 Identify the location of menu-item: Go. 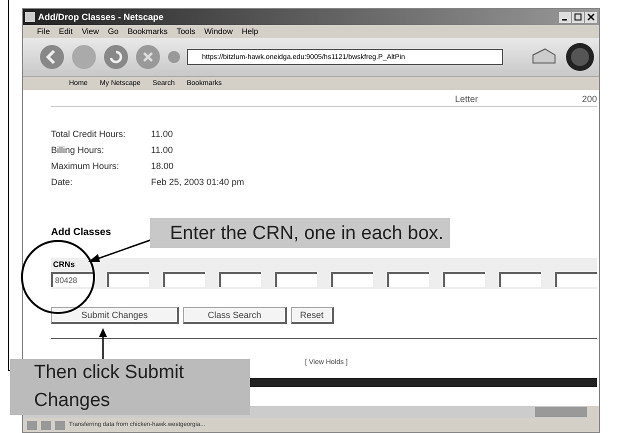
(113, 31).